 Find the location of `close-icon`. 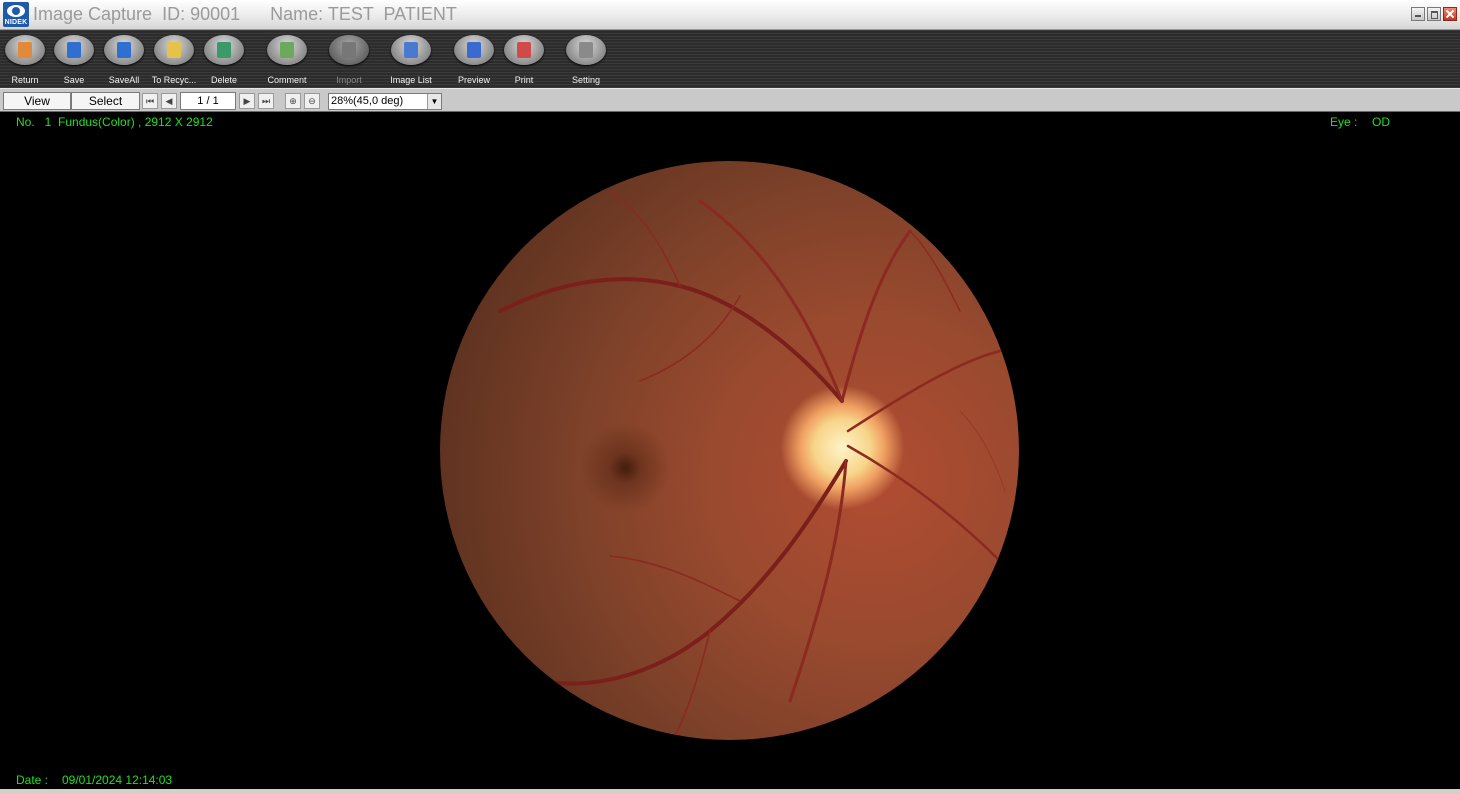

close-icon is located at coordinates (1450, 14).